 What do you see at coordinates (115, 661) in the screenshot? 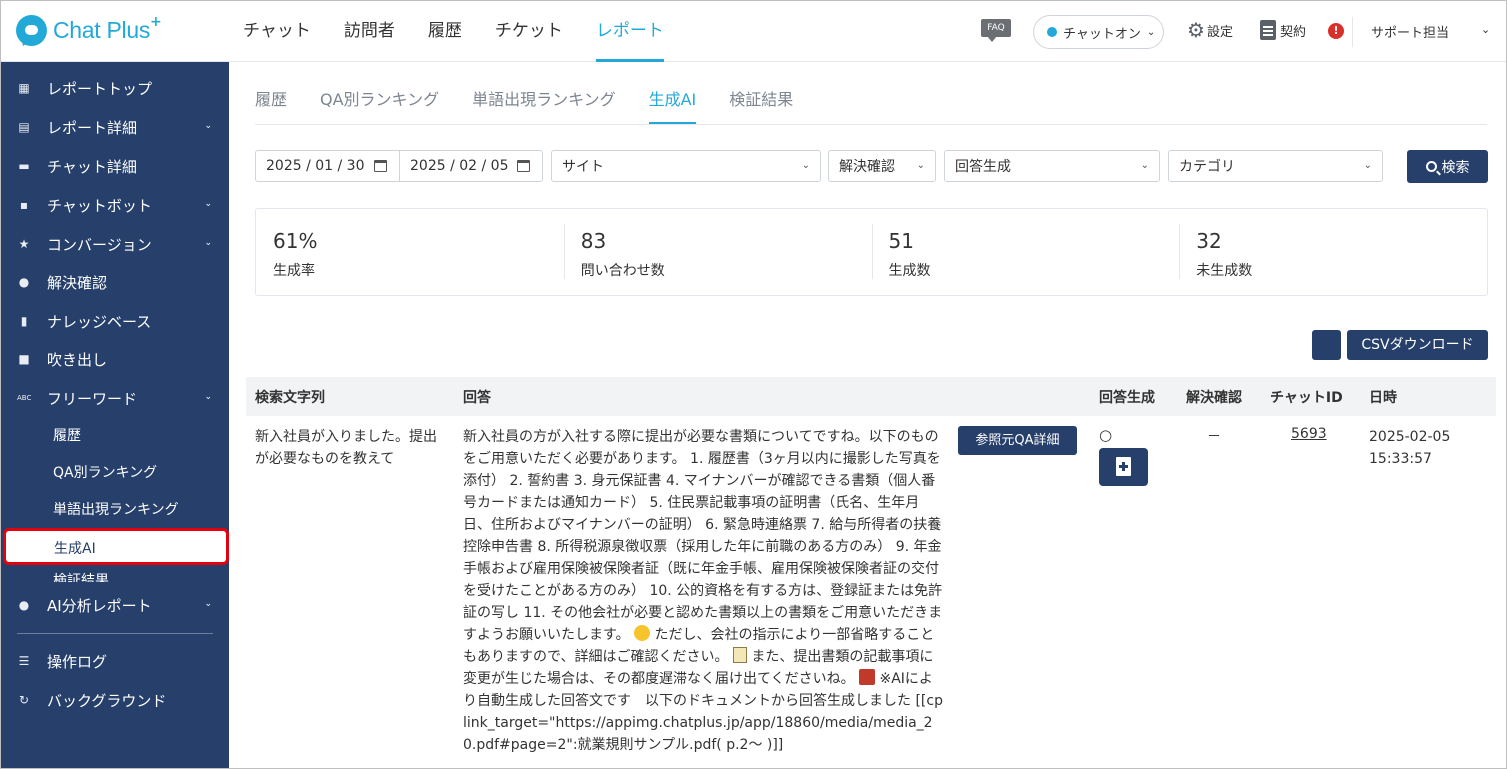
I see `sidebar-item-operation-log: ☰ 操作ログ` at bounding box center [115, 661].